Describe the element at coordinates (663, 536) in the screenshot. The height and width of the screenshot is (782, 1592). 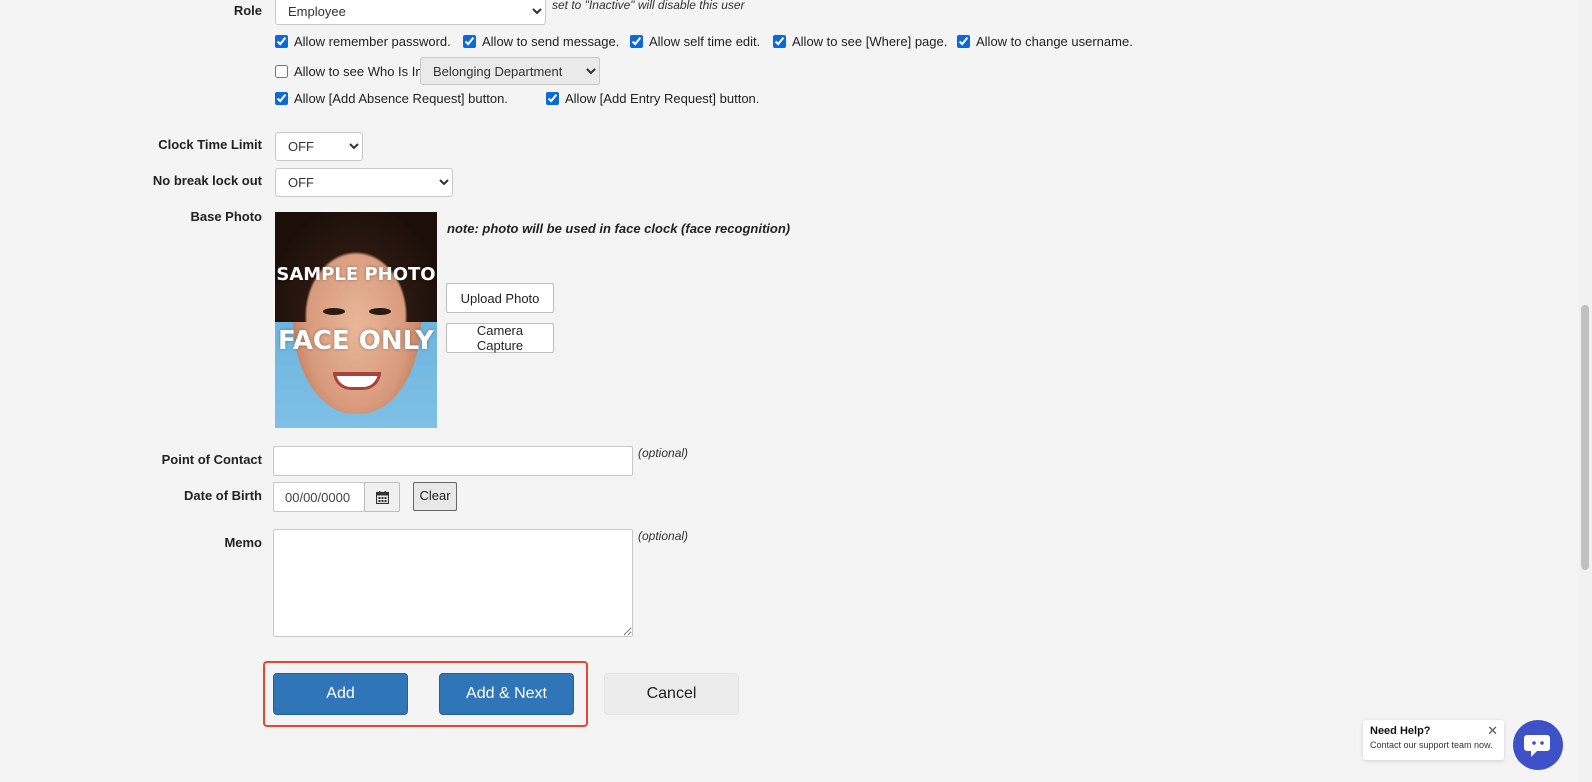
I see `memo-hint: (optional)` at that location.